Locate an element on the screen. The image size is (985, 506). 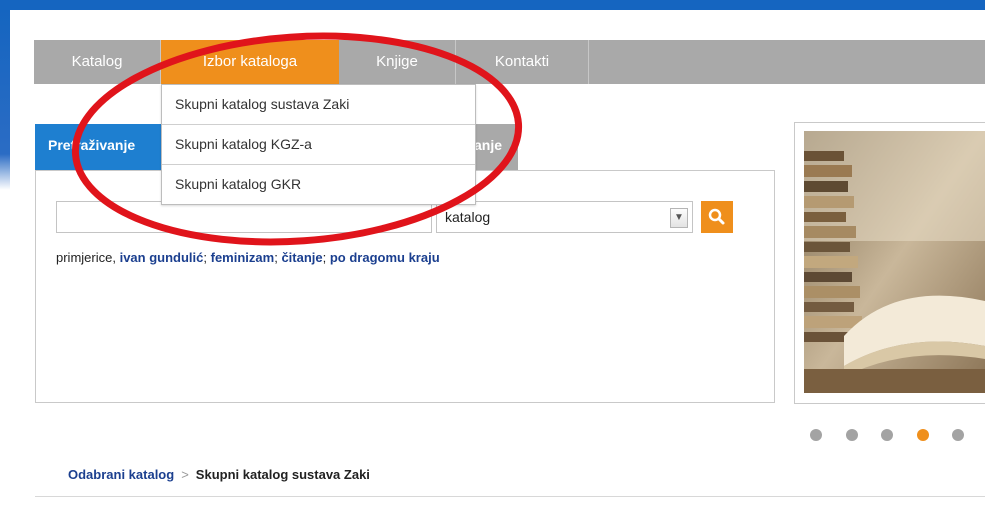
example-link-4: po dragomu kraju is located at coordinates (385, 257).